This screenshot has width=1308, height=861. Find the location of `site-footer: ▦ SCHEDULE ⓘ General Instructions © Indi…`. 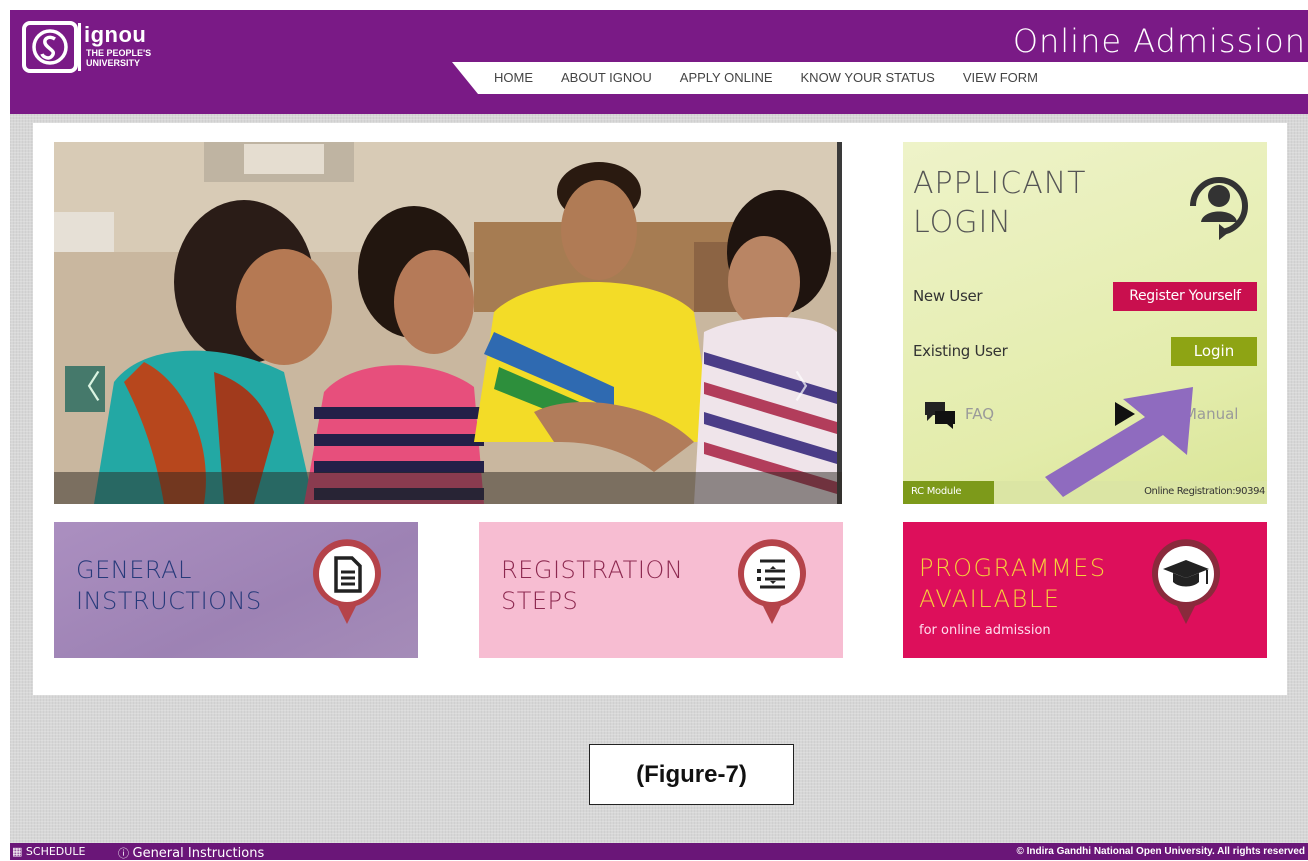

site-footer: ▦ SCHEDULE ⓘ General Instructions © Indi… is located at coordinates (659, 852).